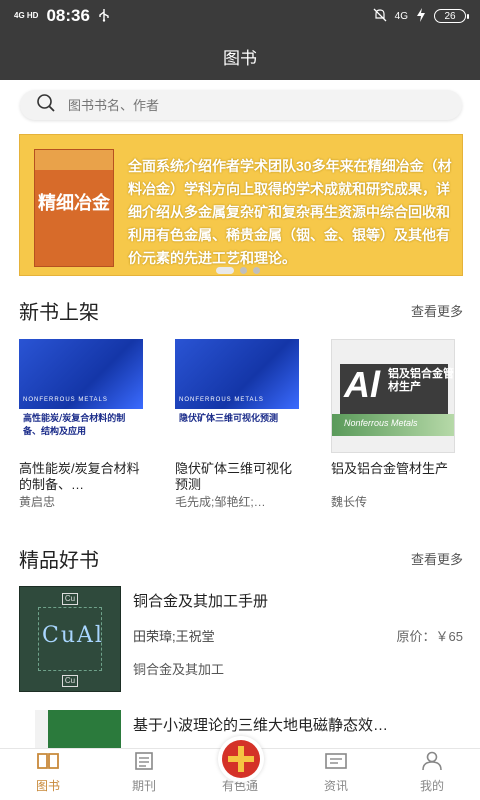  What do you see at coordinates (144, 764) in the screenshot?
I see `journal-icon` at bounding box center [144, 764].